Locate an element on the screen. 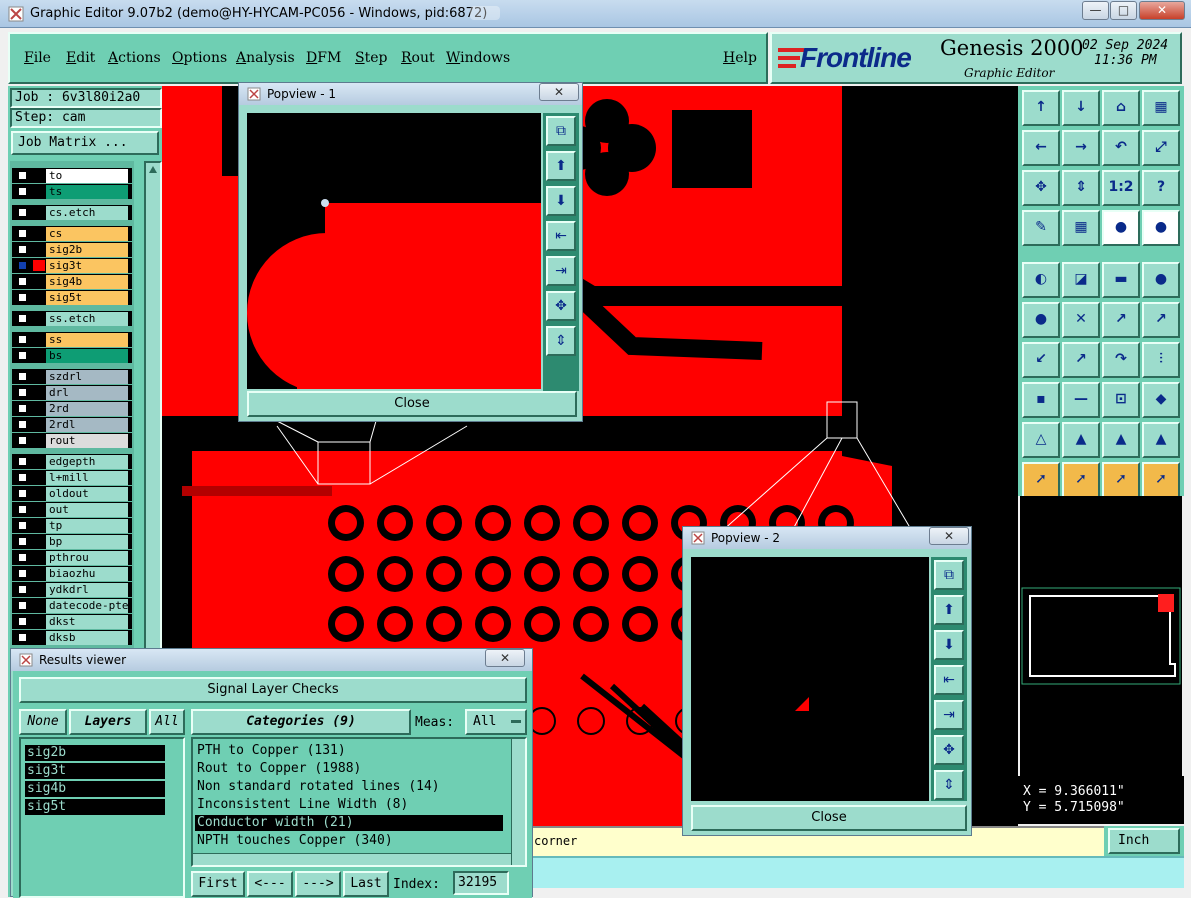  popview-2-close-button: Close is located at coordinates (829, 818).